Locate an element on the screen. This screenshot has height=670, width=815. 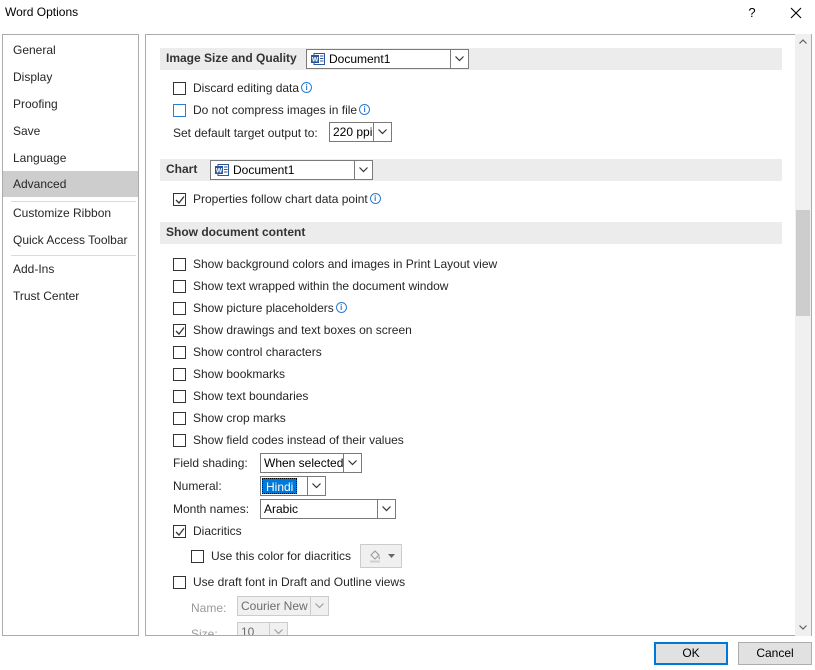
dropdown-value: Arabic is located at coordinates (281, 509).